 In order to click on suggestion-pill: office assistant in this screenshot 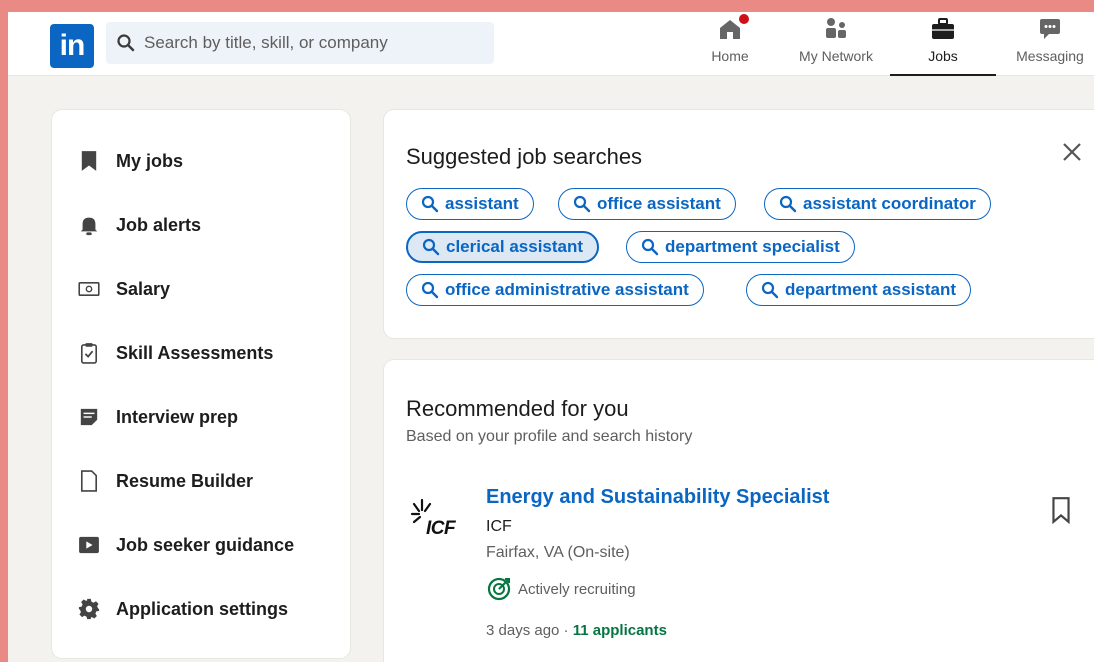, I will do `click(647, 204)`.